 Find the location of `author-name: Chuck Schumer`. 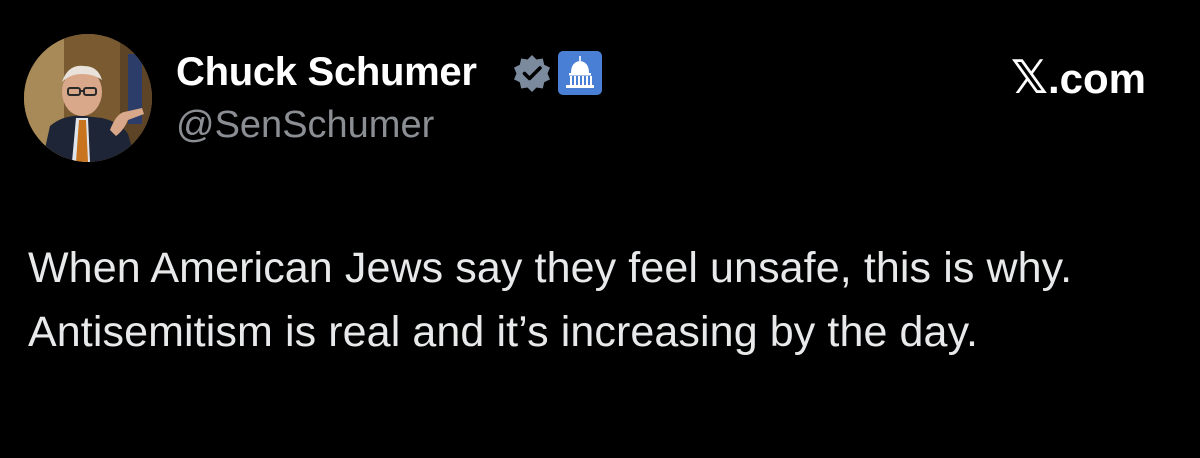

author-name: Chuck Schumer is located at coordinates (326, 72).